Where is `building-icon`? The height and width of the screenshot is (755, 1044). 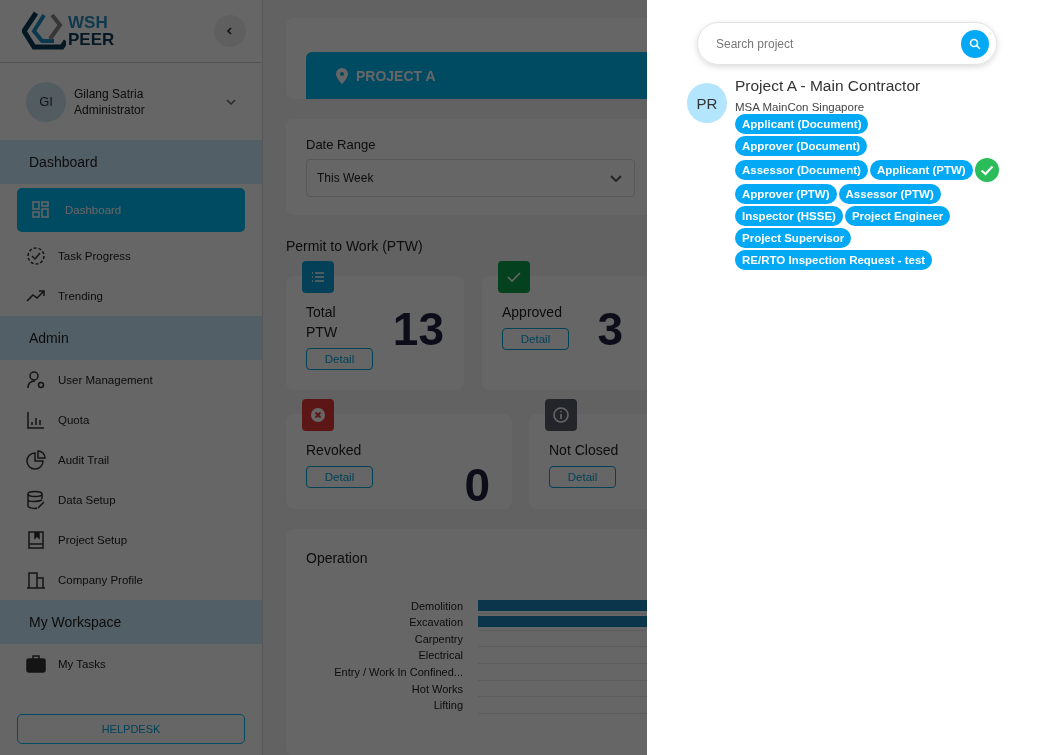 building-icon is located at coordinates (36, 580).